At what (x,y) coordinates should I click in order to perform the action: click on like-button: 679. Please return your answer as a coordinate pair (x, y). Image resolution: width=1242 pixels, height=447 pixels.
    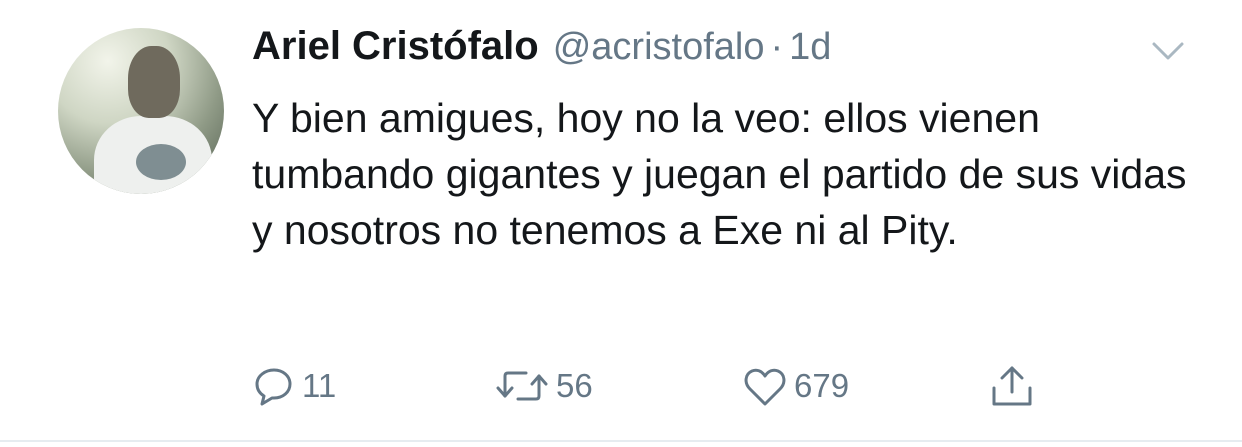
    Looking at the image, I should click on (795, 386).